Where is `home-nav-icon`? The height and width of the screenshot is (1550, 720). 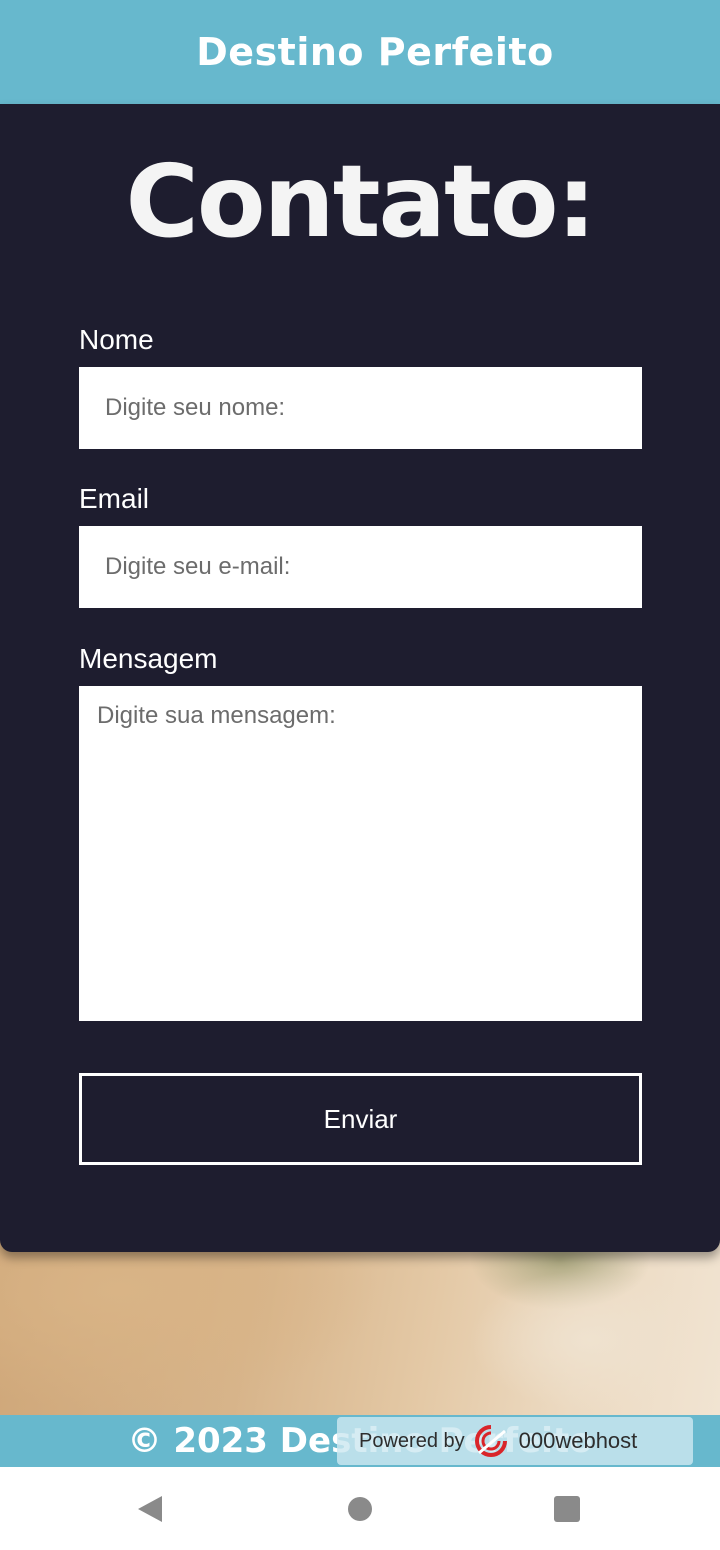
home-nav-icon is located at coordinates (360, 1509).